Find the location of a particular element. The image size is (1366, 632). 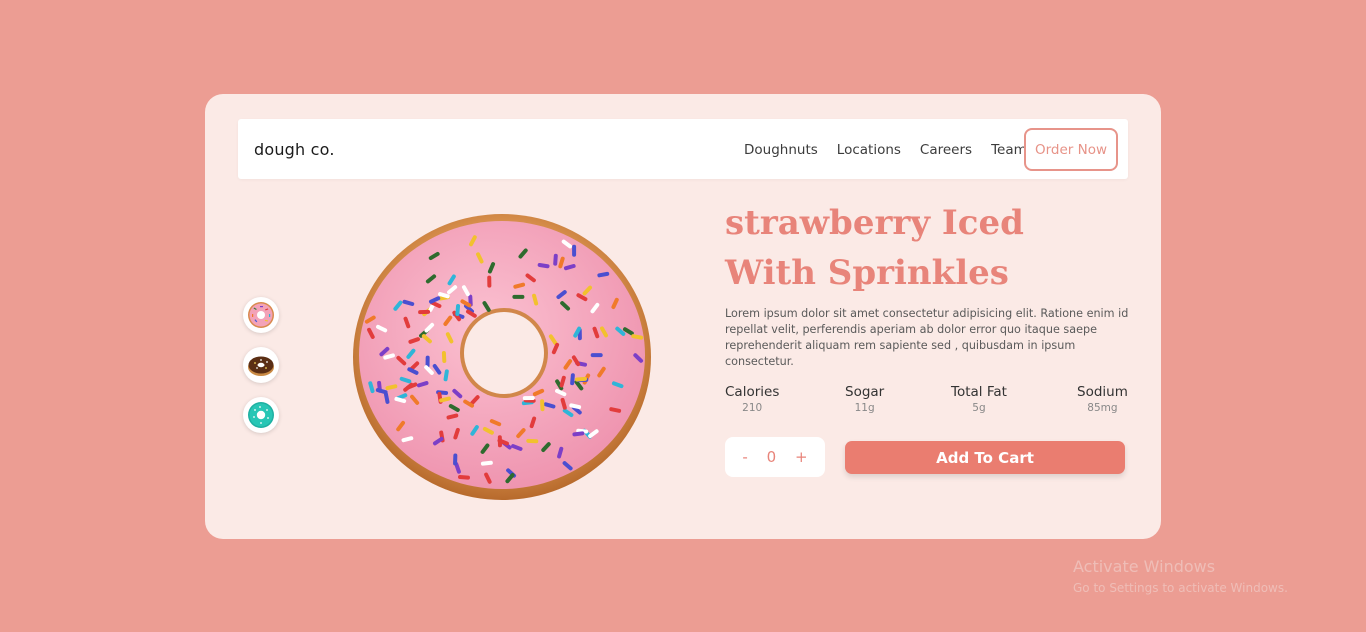

nav-links: Doughnuts Locations Careers Team is located at coordinates (885, 150).